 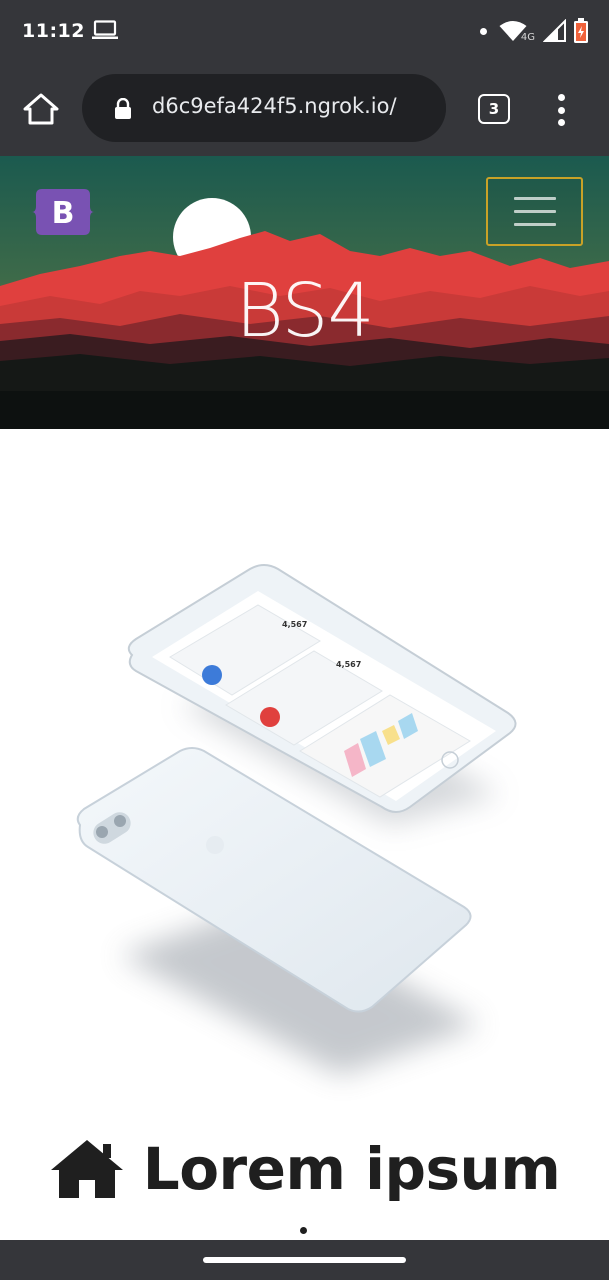 I want to click on section-dot, so click(x=303, y=1230).